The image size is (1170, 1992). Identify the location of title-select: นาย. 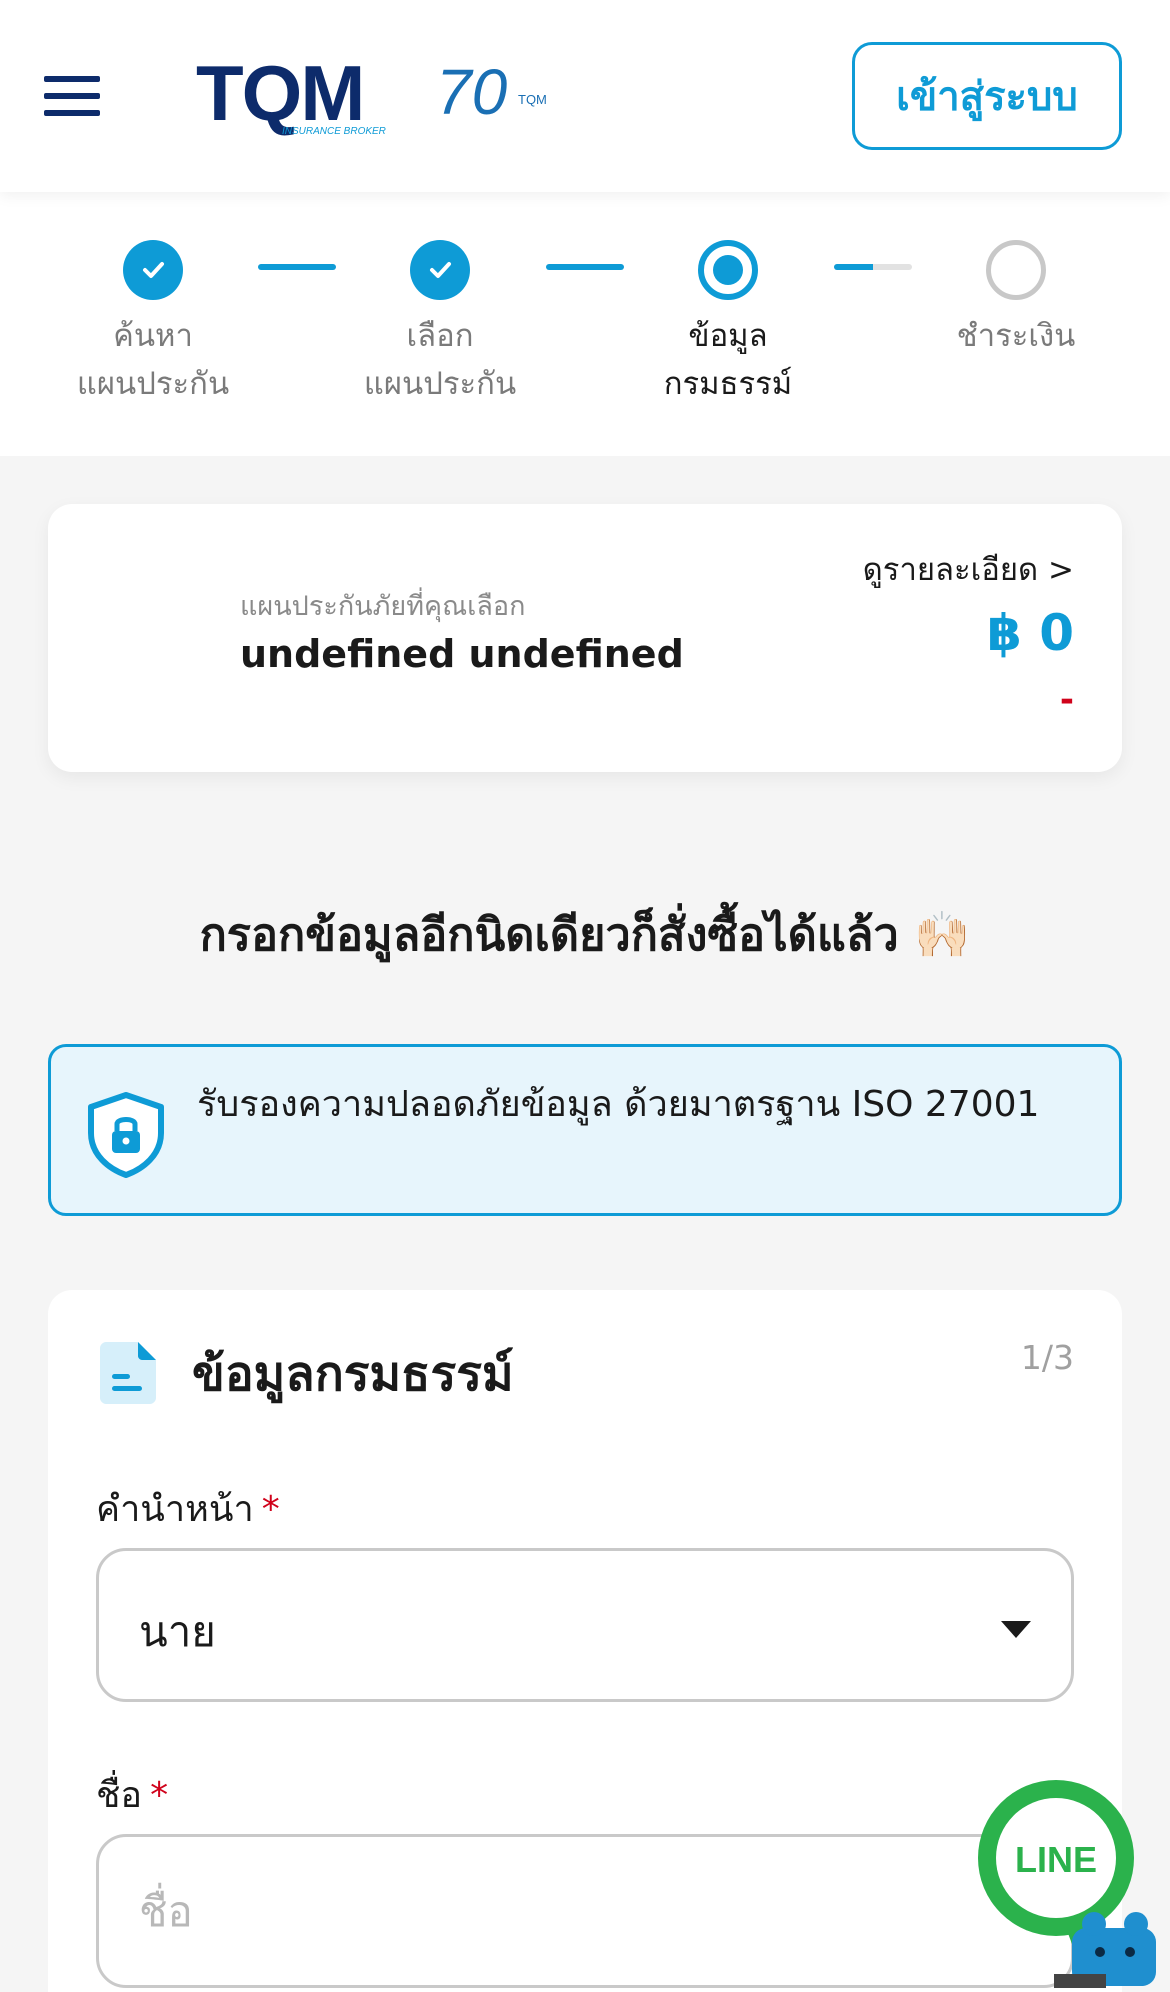
(585, 1625).